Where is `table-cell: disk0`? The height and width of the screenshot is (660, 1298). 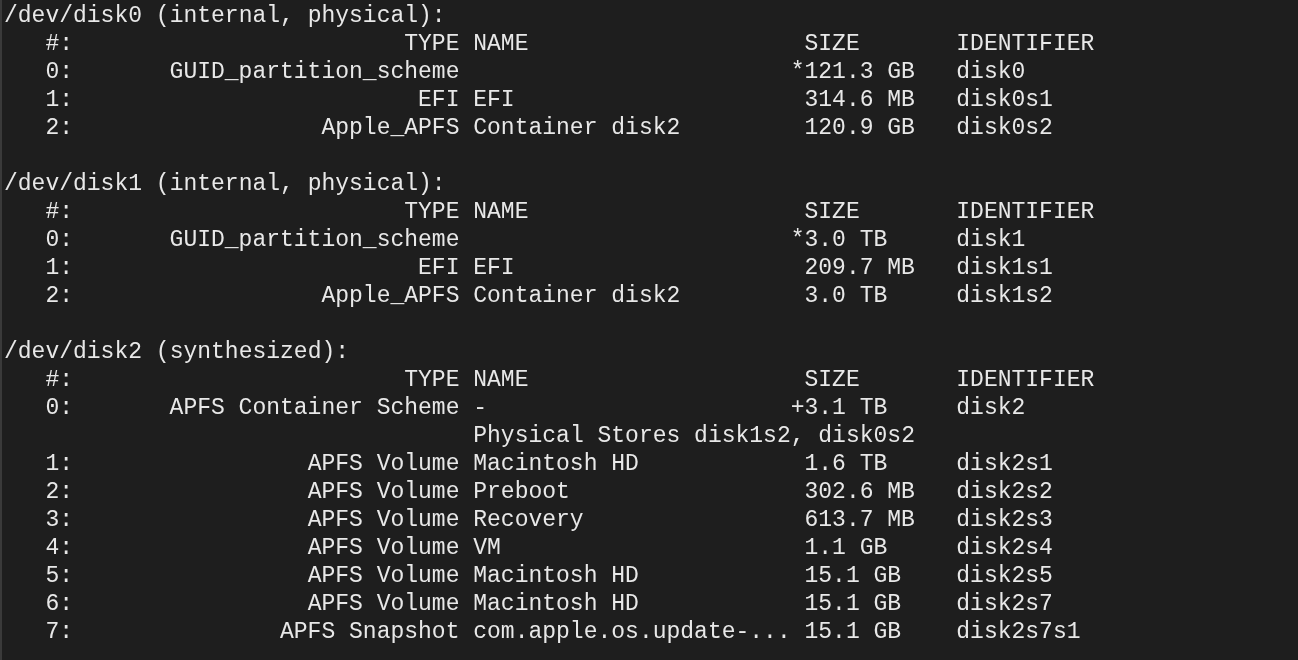 table-cell: disk0 is located at coordinates (991, 72).